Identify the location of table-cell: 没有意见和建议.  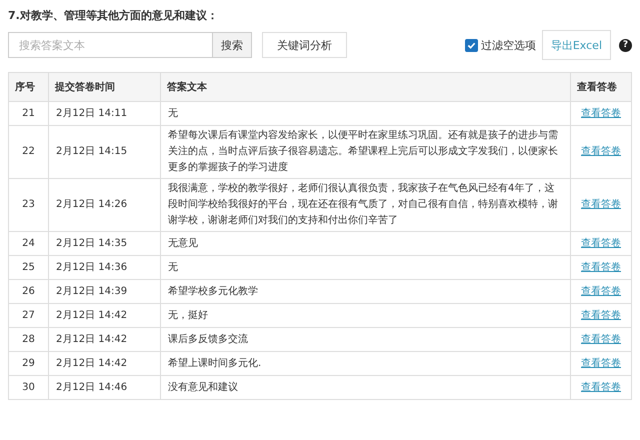
(365, 388).